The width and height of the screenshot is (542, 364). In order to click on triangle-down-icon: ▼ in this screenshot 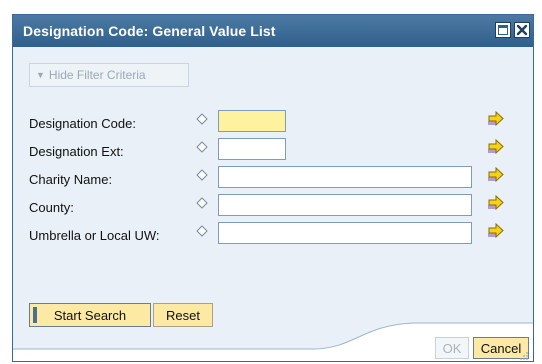, I will do `click(40, 75)`.